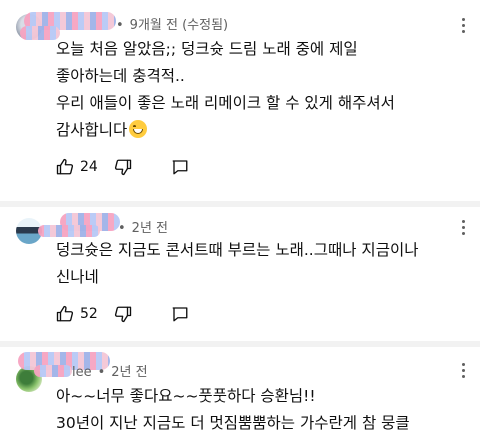  Describe the element at coordinates (120, 76) in the screenshot. I see `comment-line: 좋아하는데 충격적..` at that location.